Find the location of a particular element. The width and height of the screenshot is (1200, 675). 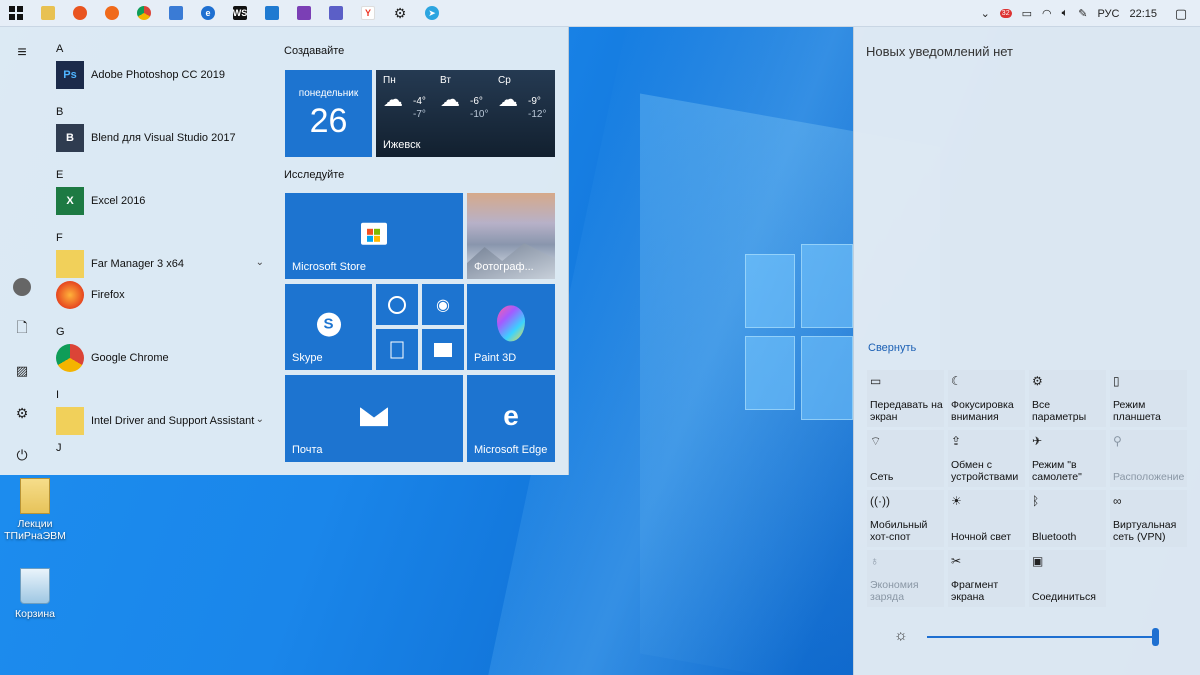

tray-language: РУС is located at coordinates (1108, 13).